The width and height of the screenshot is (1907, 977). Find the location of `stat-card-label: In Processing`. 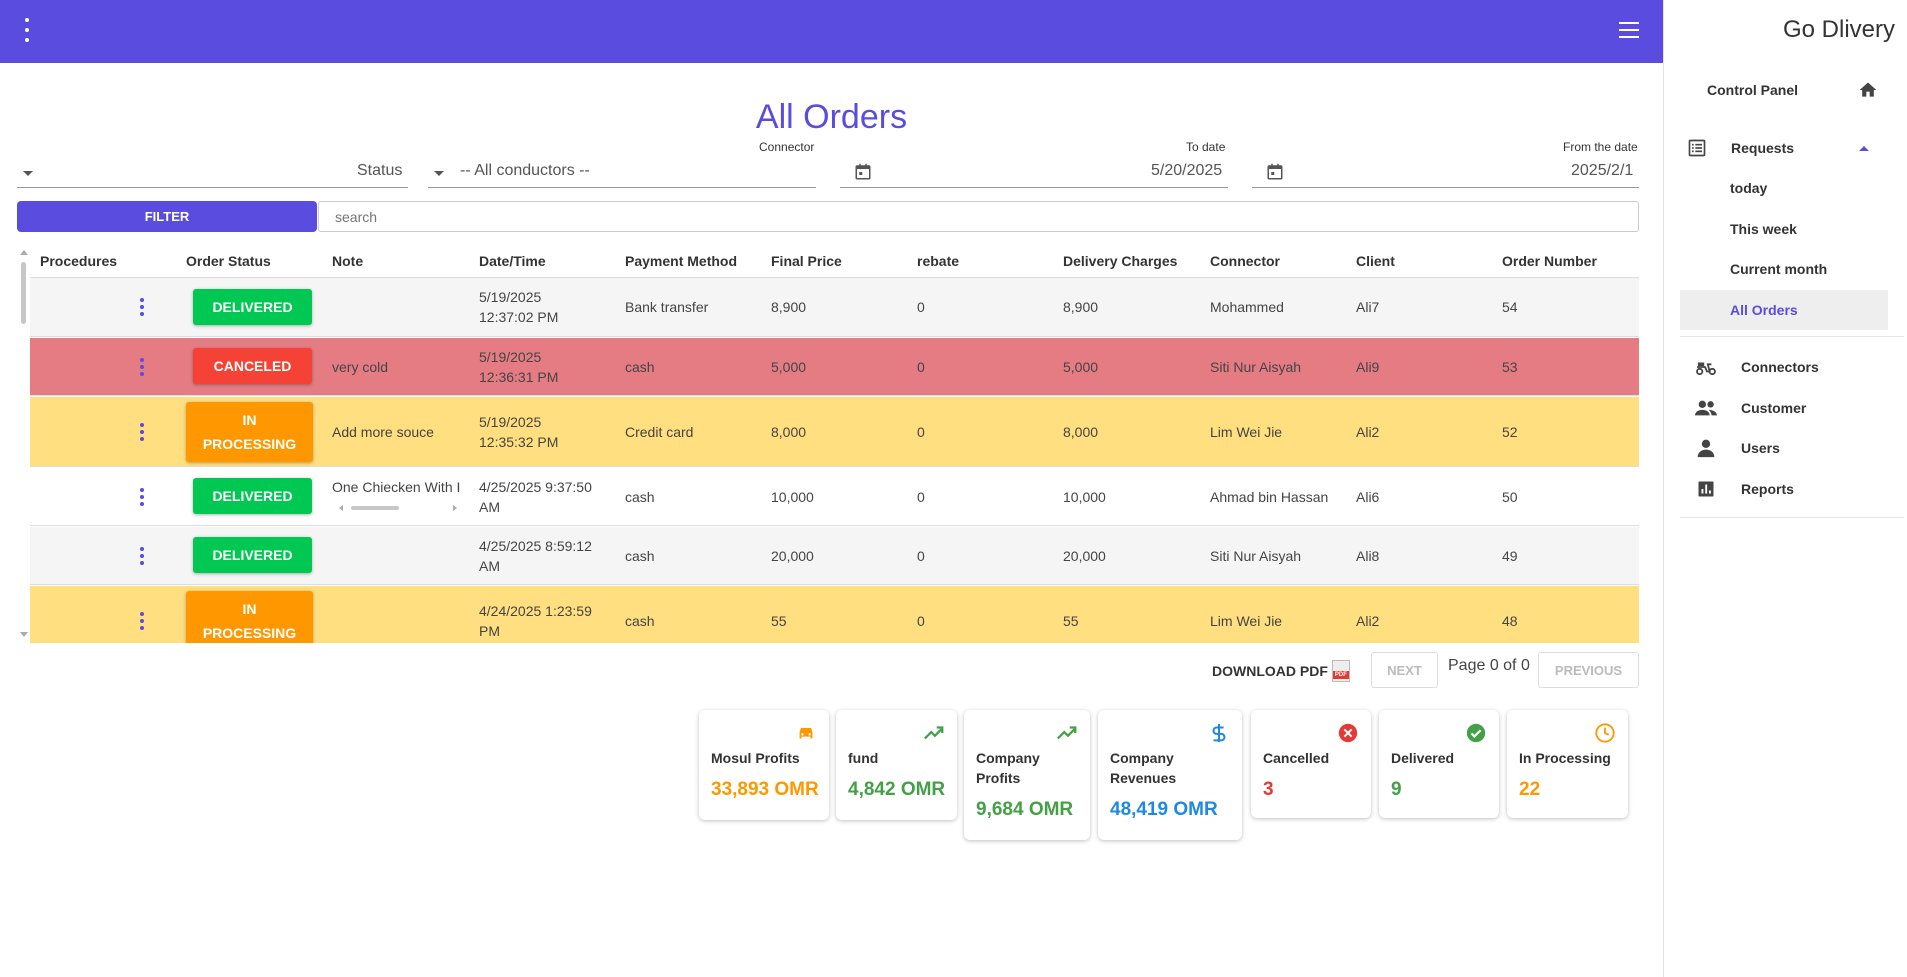

stat-card-label: In Processing is located at coordinates (1565, 758).